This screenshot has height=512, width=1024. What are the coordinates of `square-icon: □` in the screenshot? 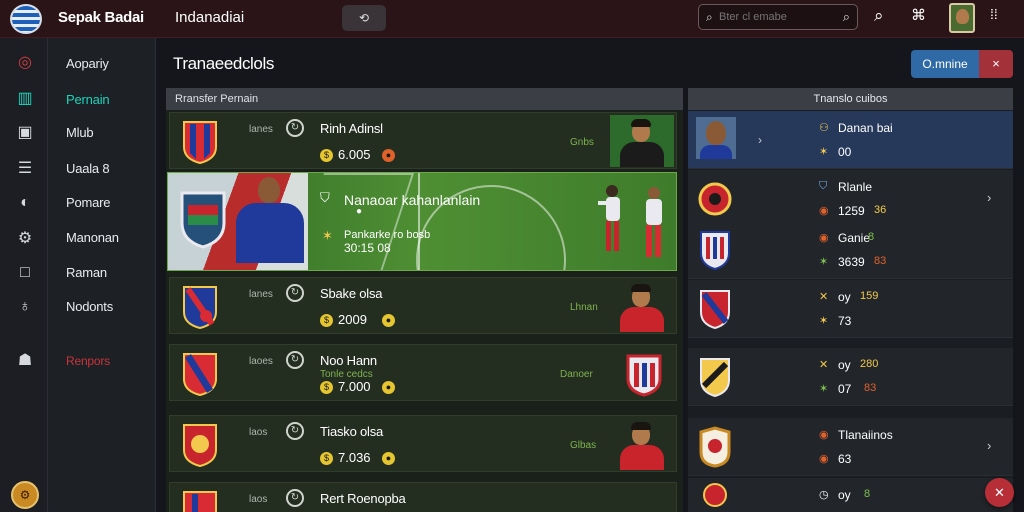 It's located at (25, 273).